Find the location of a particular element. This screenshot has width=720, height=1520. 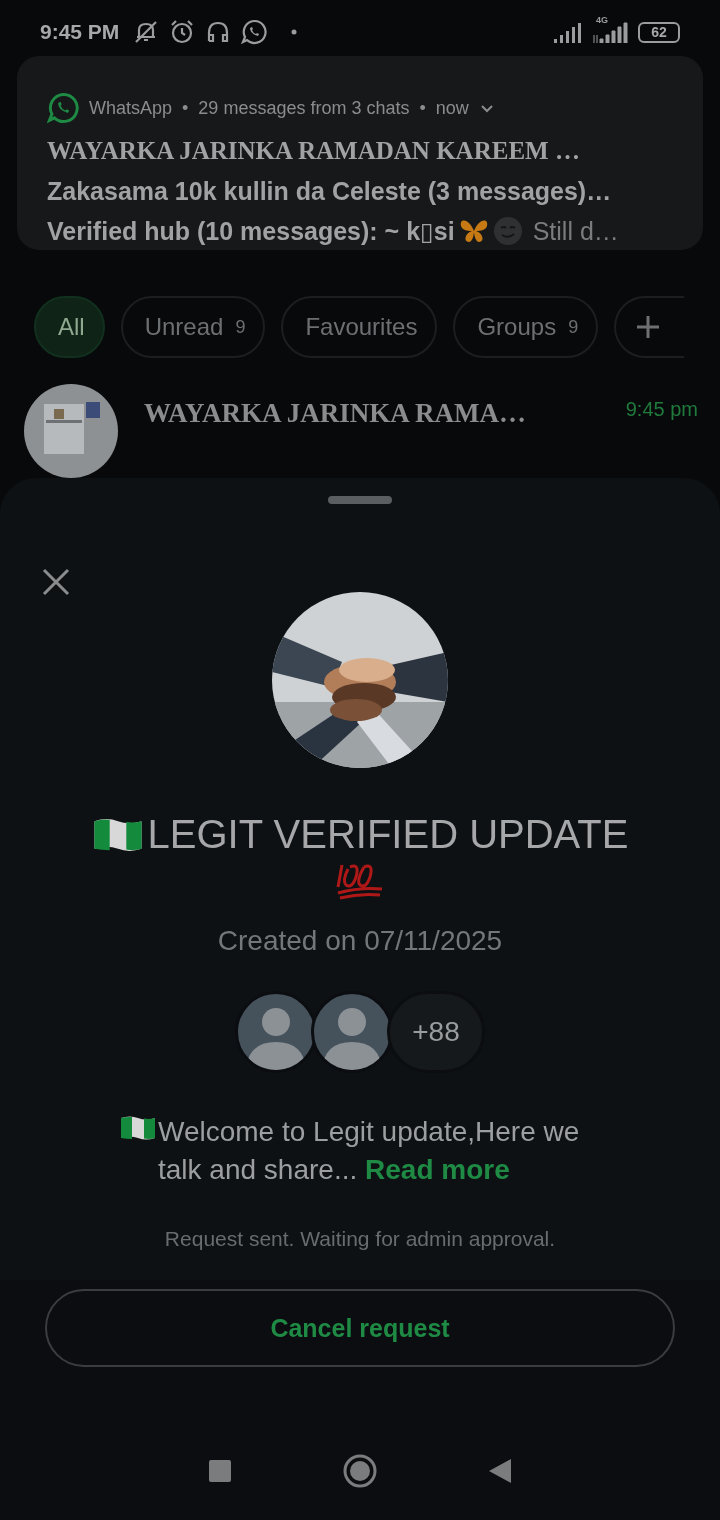

recents-icon is located at coordinates (220, 1471).